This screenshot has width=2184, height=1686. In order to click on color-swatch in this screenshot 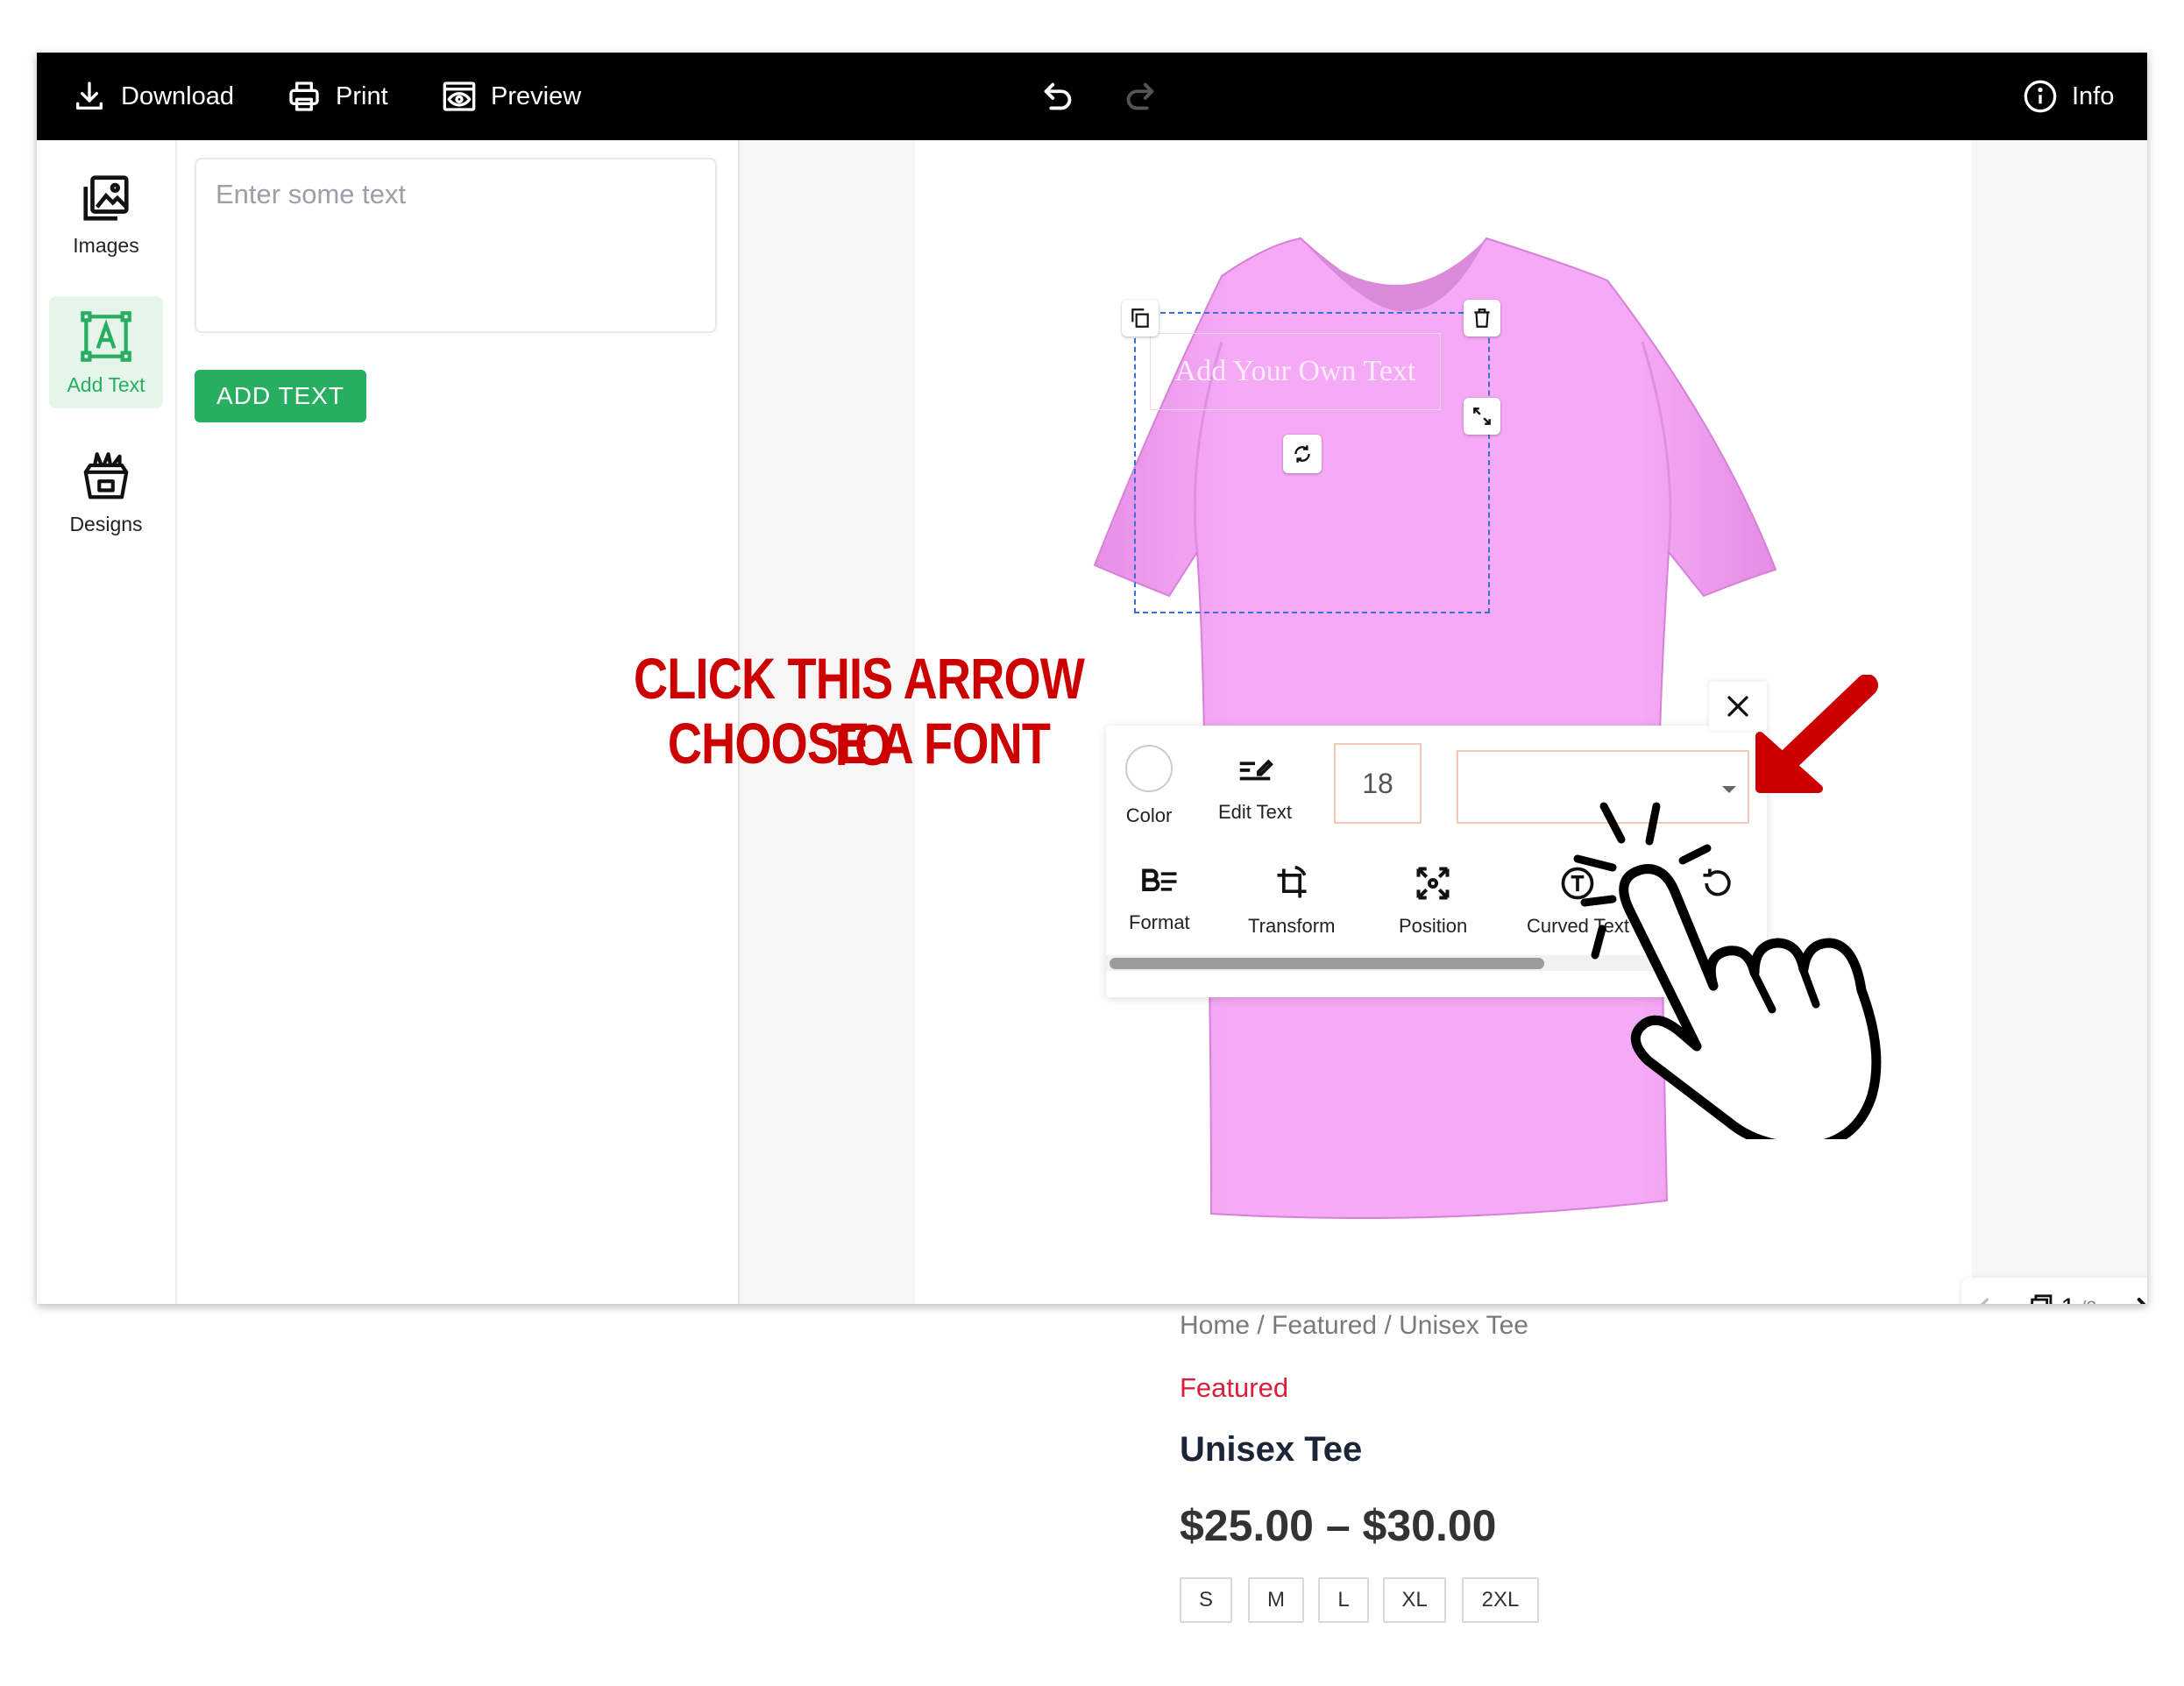, I will do `click(1149, 768)`.